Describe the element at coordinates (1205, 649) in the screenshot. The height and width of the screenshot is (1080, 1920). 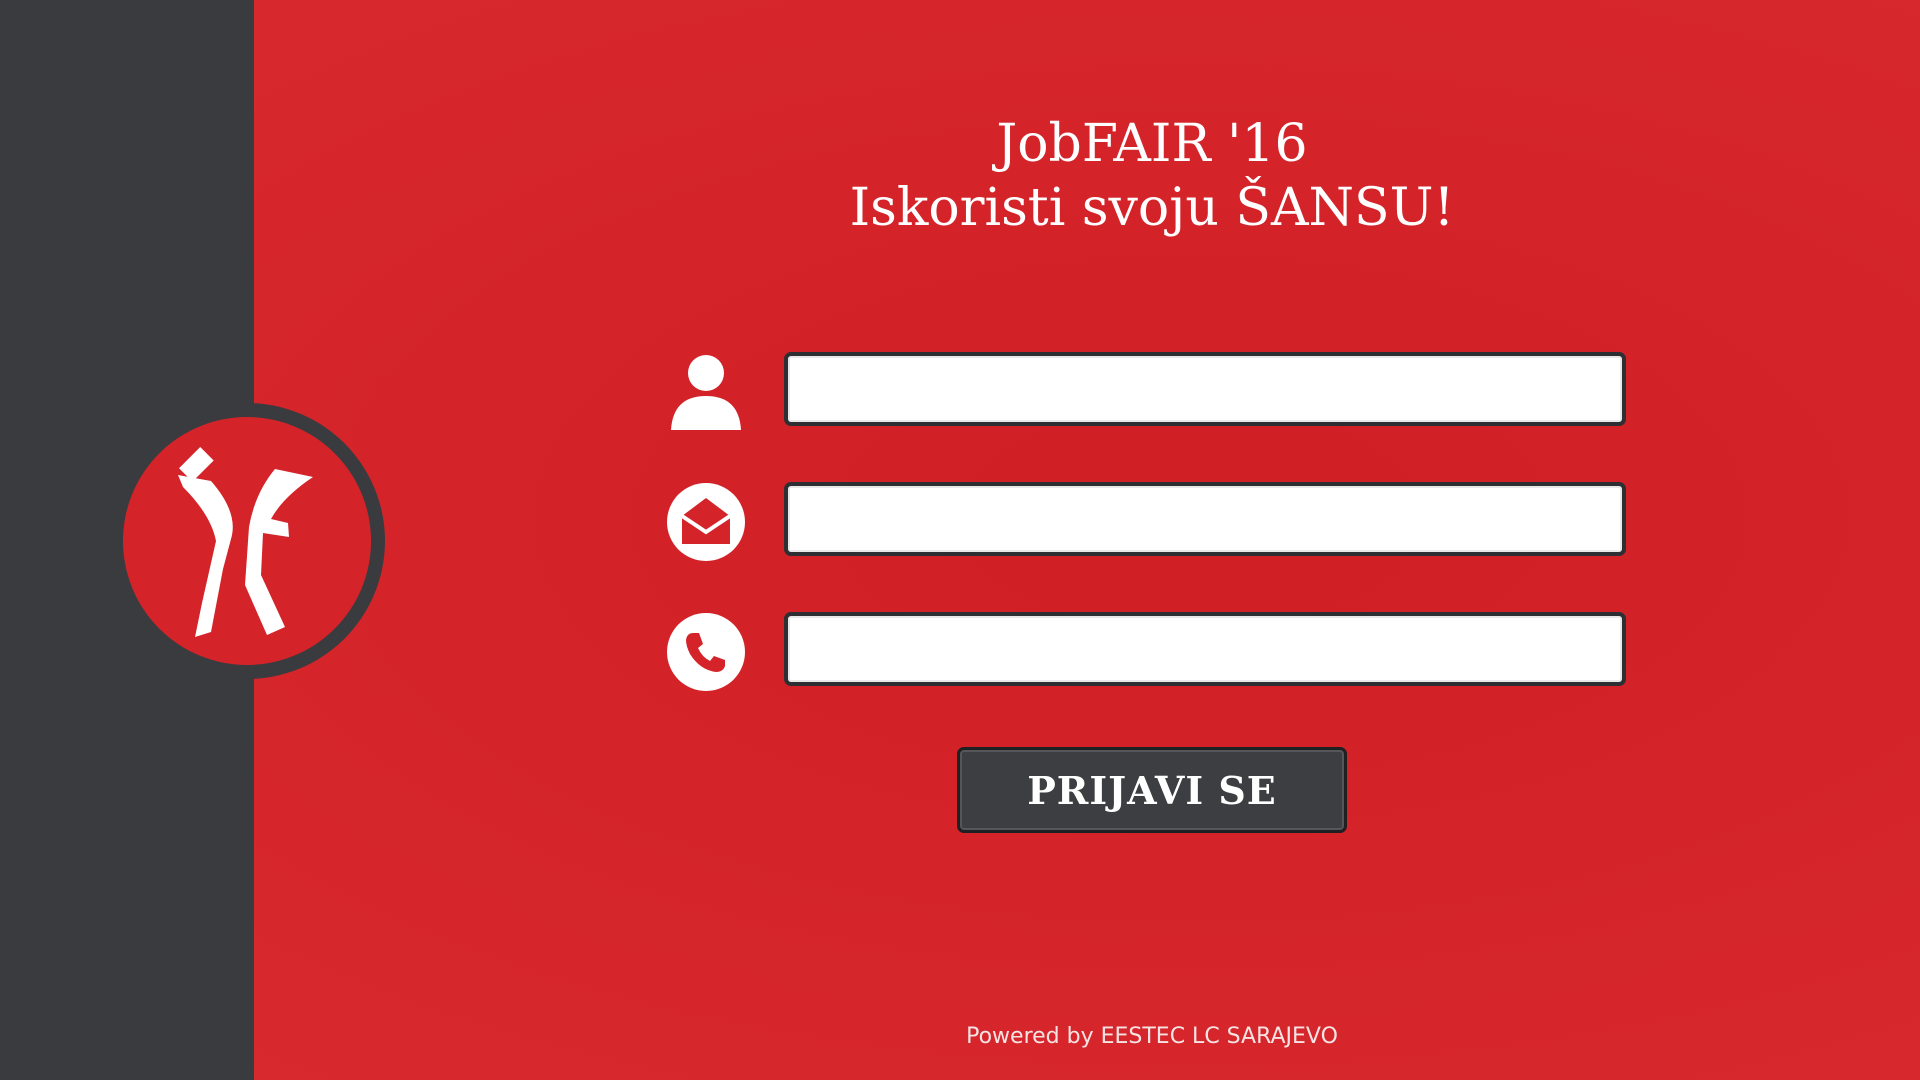
I see `phone-input` at that location.